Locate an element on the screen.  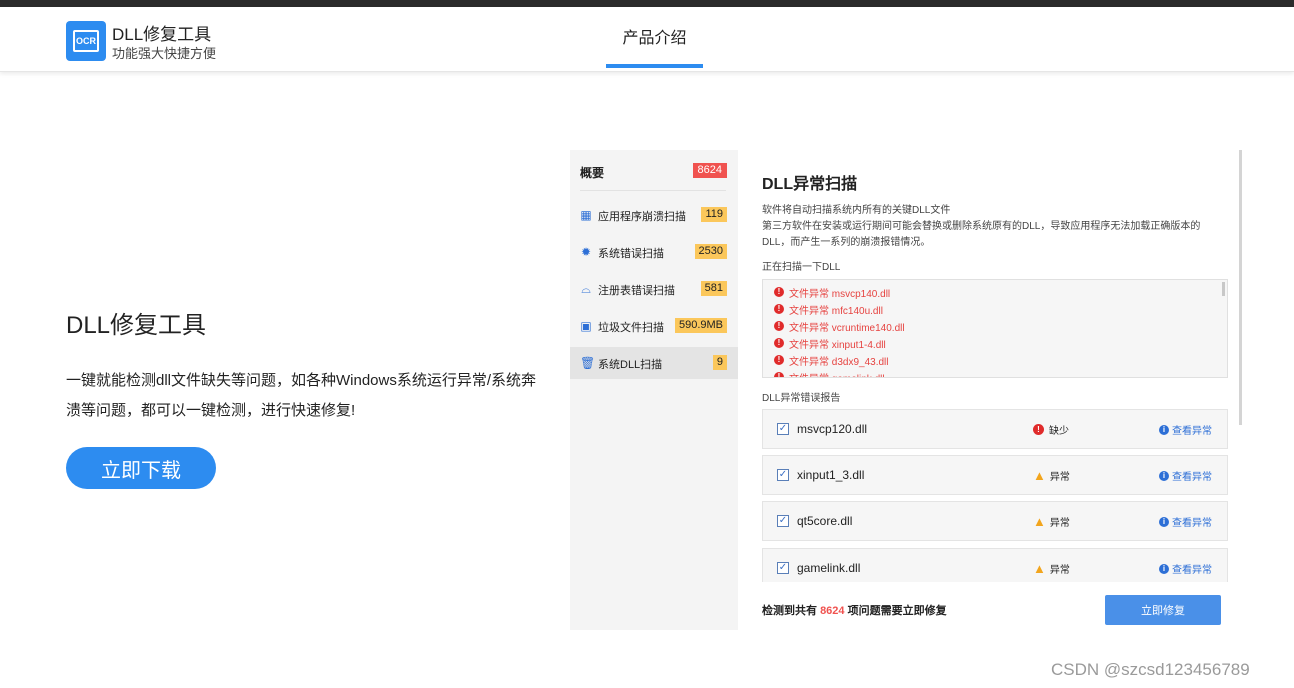
count-badge: 2530 is located at coordinates (710, 251).